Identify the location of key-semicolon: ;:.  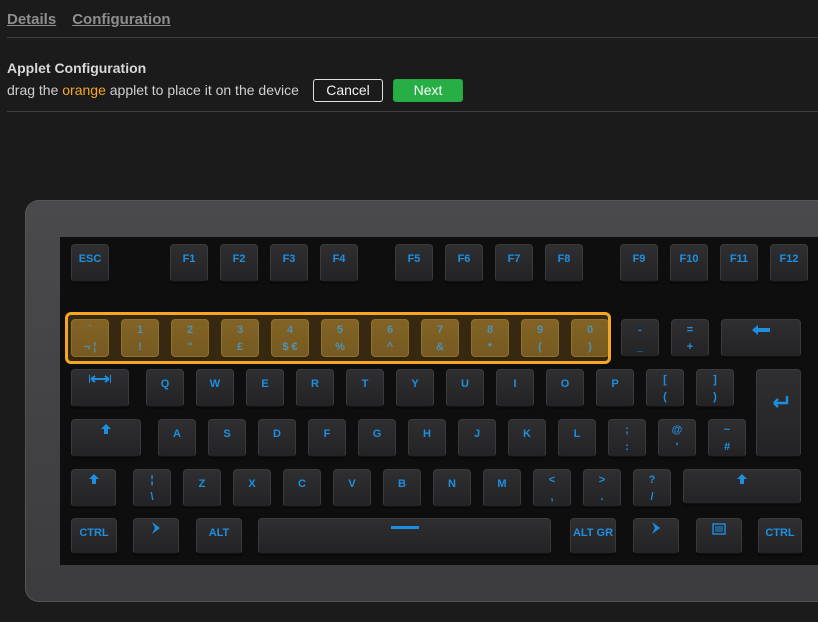
(627, 438).